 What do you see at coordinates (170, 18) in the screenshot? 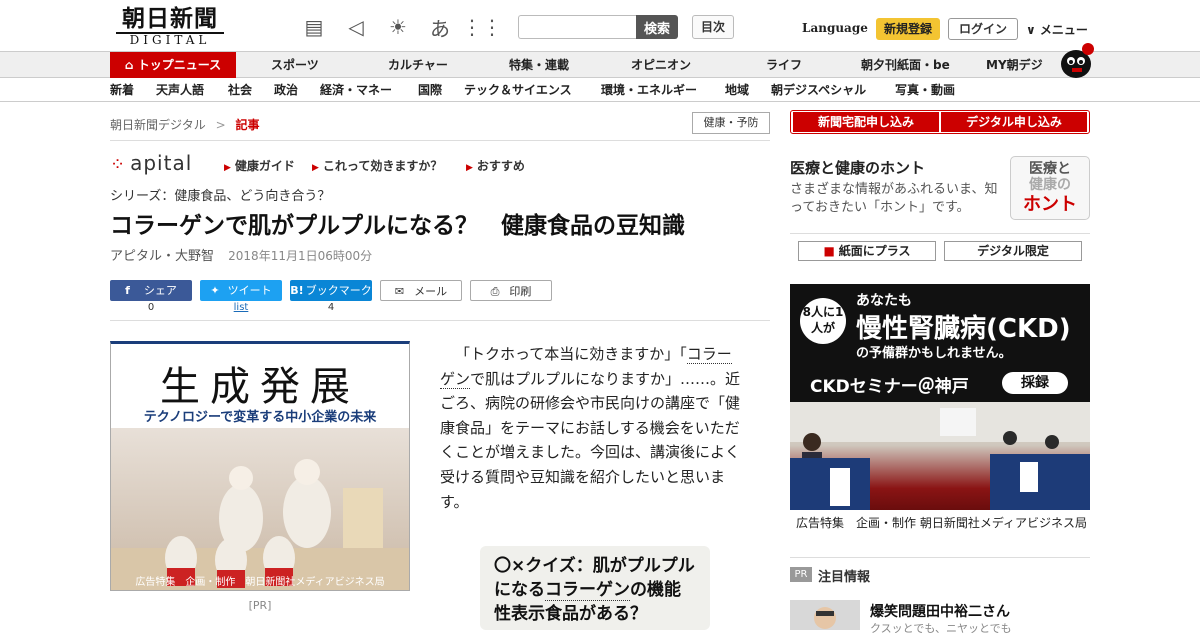
I see `logo-text: 朝日新聞` at bounding box center [170, 18].